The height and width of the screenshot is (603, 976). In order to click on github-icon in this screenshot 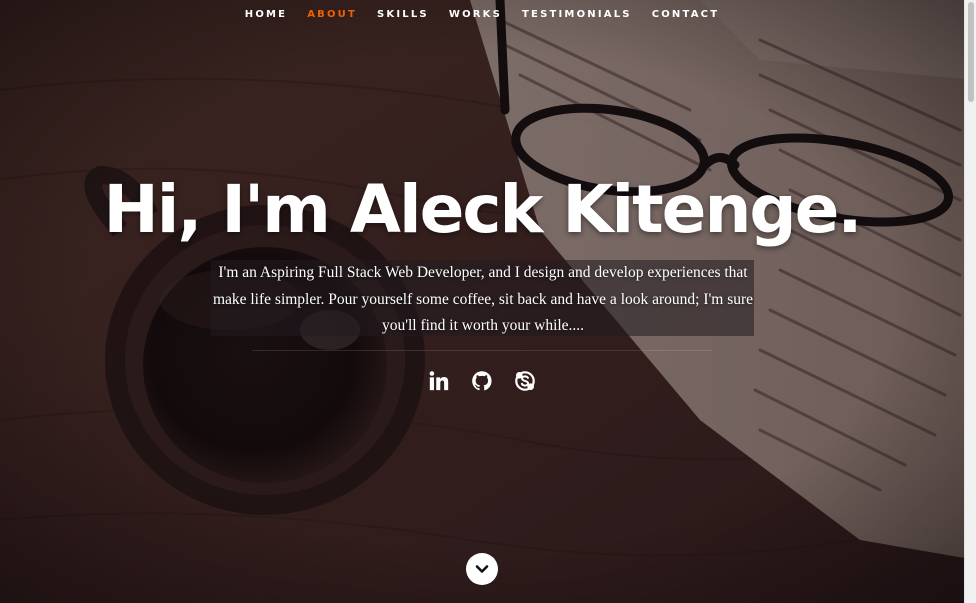, I will do `click(482, 381)`.